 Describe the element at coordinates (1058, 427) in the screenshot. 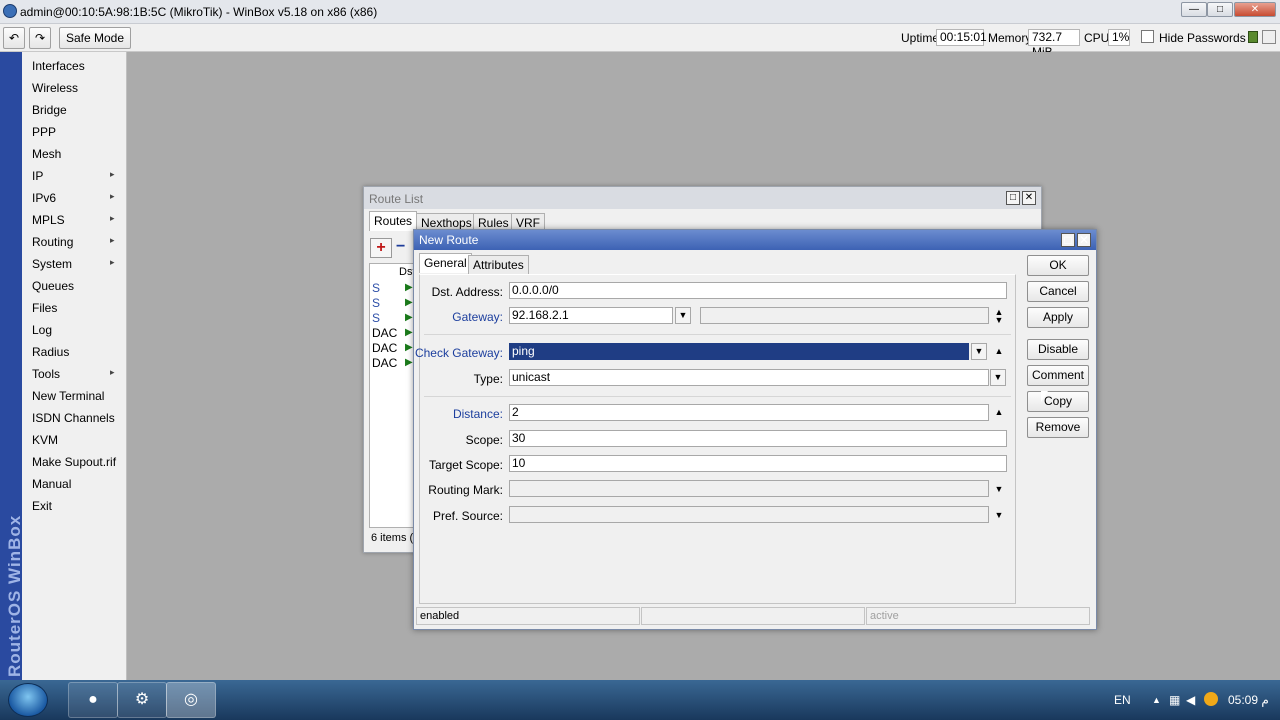

I see `remove-button: Remove` at that location.